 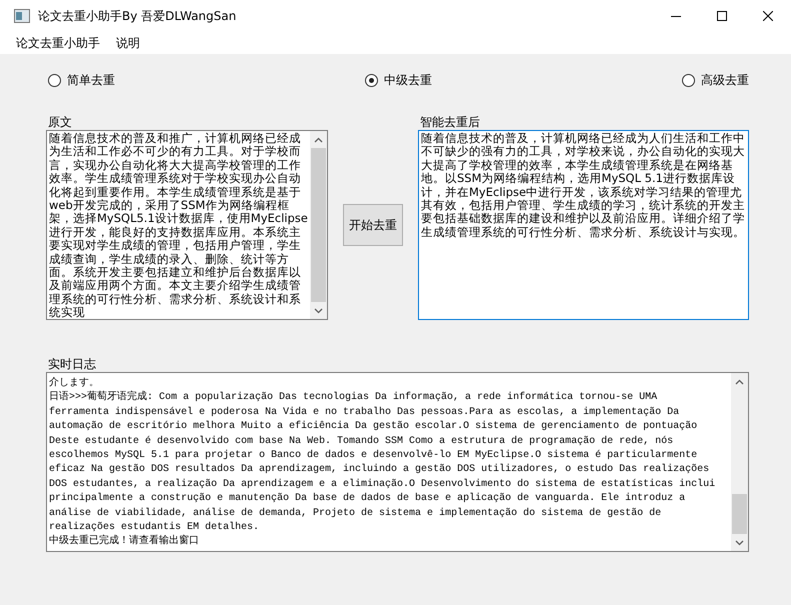 What do you see at coordinates (128, 43) in the screenshot?
I see `menu-item: 说明` at bounding box center [128, 43].